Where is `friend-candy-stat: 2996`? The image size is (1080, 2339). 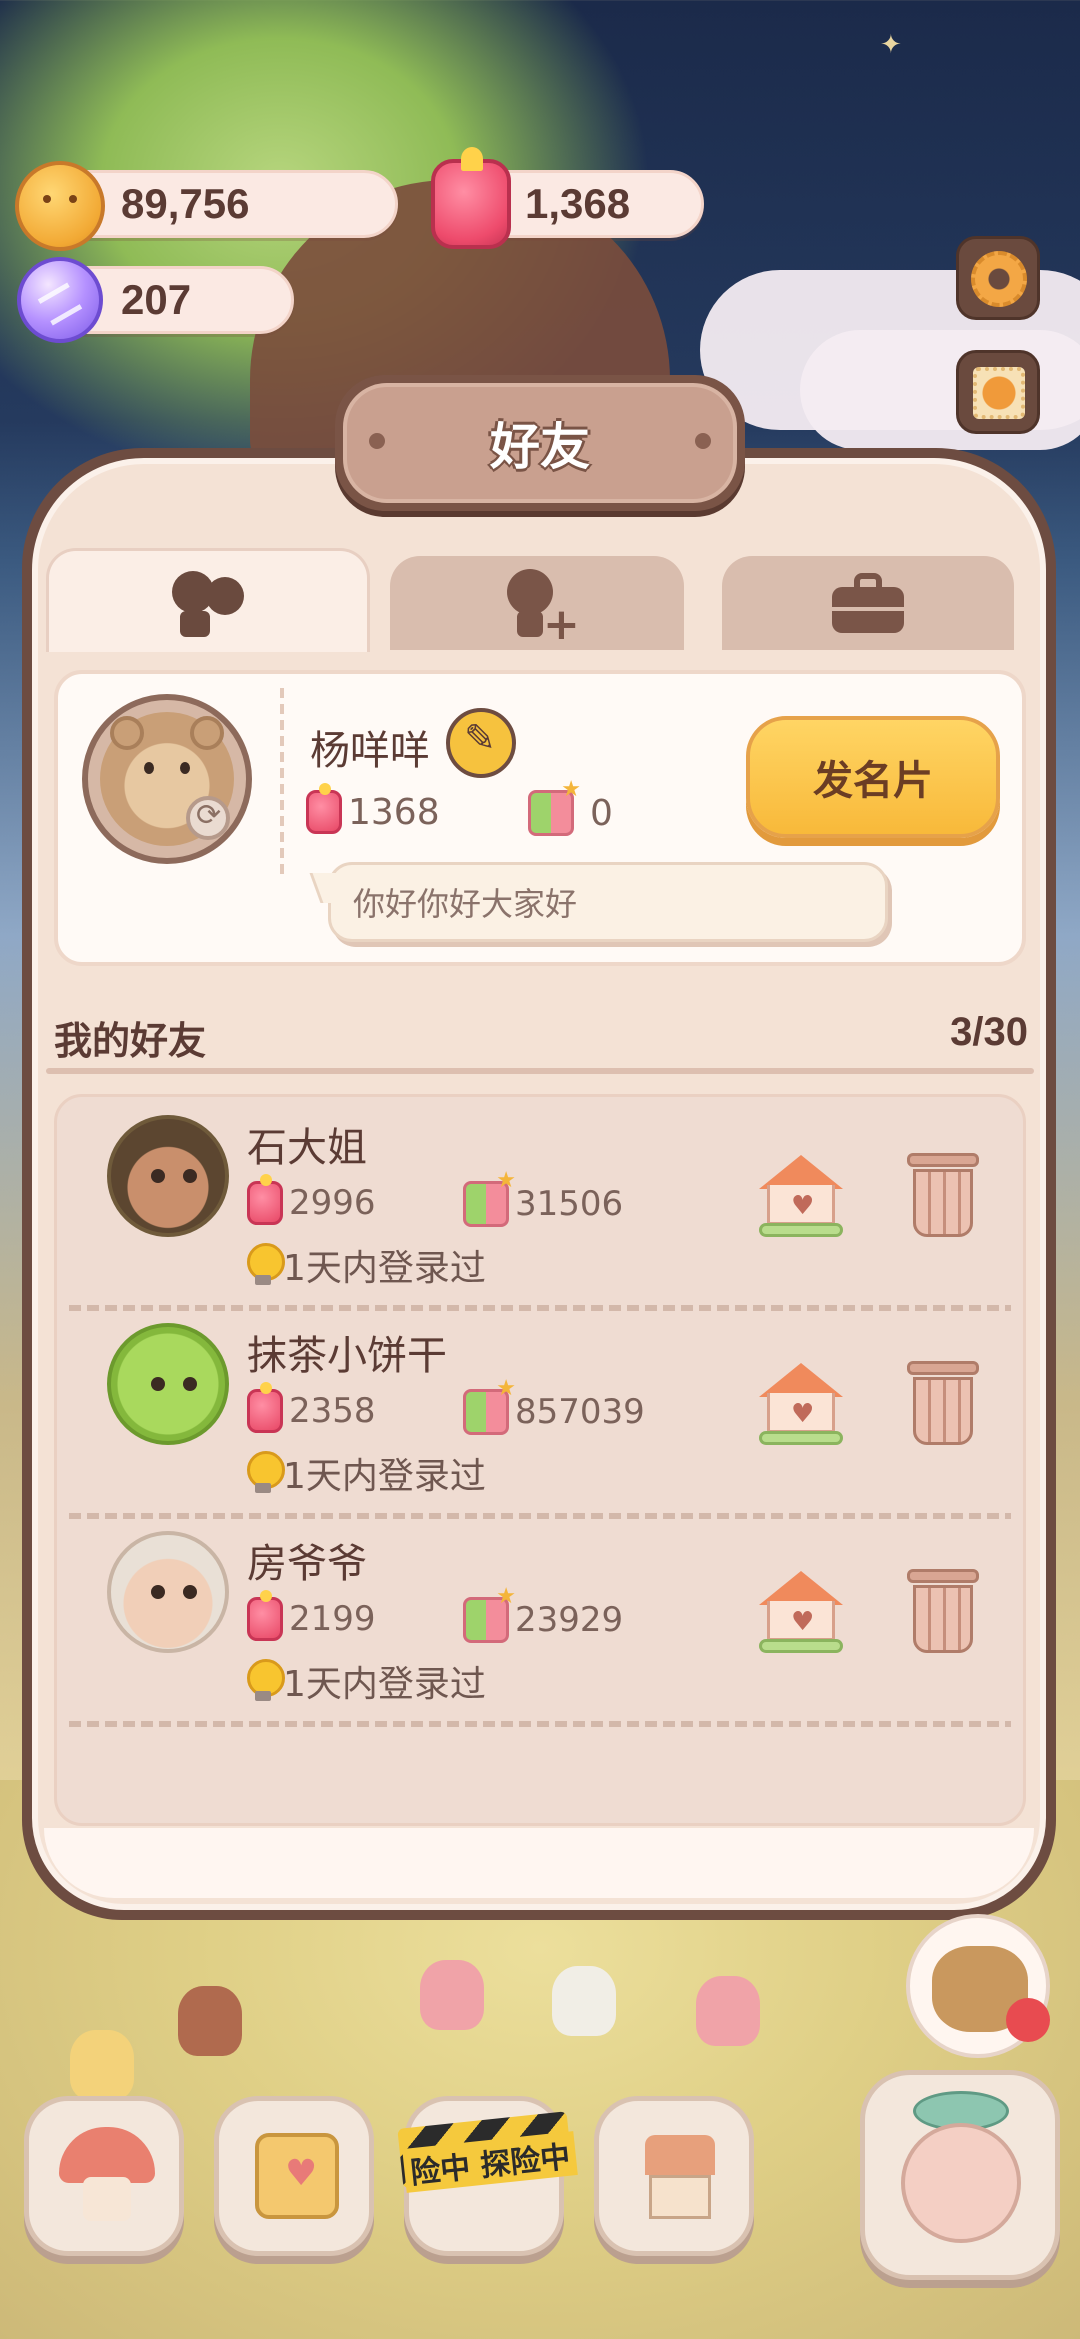 friend-candy-stat: 2996 is located at coordinates (311, 1199).